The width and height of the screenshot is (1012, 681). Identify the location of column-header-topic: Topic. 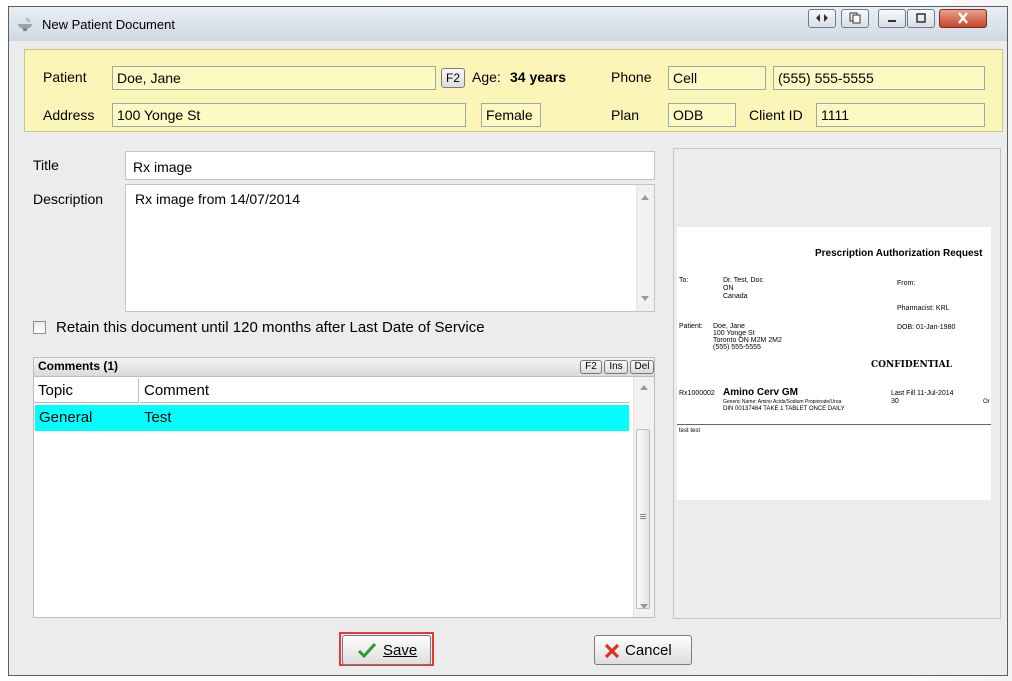
(86, 391).